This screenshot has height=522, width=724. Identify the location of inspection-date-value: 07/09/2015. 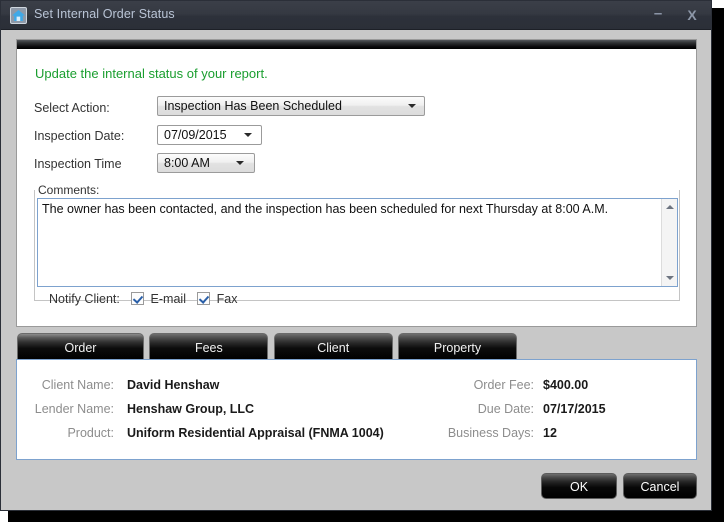
(195, 135).